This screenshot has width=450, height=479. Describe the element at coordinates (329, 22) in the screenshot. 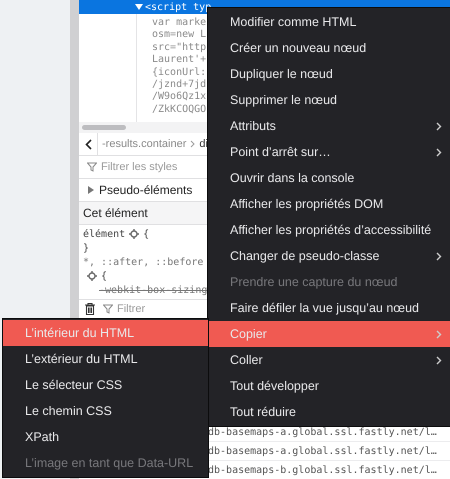

I see `menu-item: Modifier comme HTML` at that location.